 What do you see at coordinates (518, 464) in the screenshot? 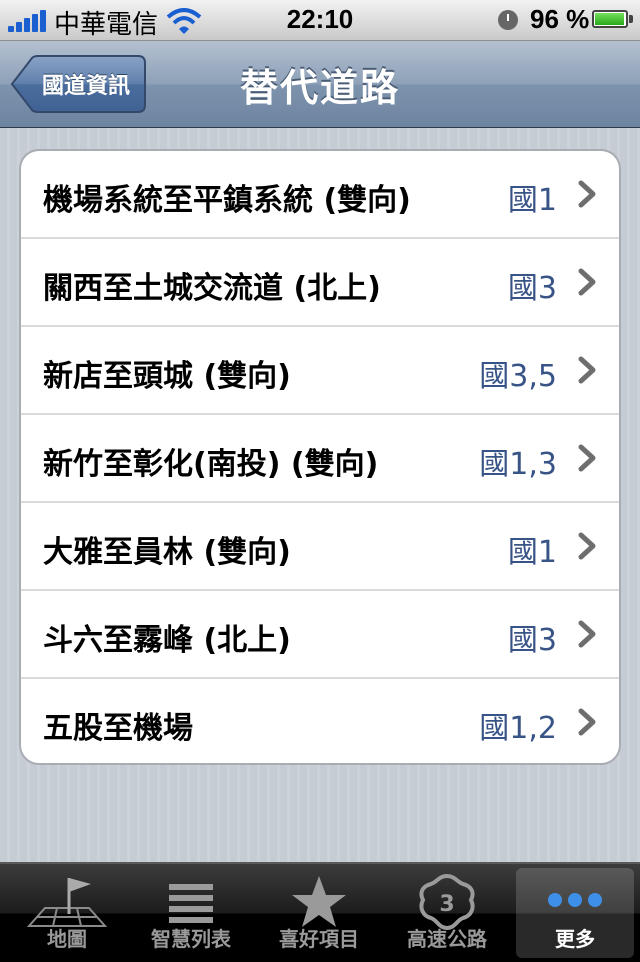
I see `freeway-number: 國1,3` at bounding box center [518, 464].